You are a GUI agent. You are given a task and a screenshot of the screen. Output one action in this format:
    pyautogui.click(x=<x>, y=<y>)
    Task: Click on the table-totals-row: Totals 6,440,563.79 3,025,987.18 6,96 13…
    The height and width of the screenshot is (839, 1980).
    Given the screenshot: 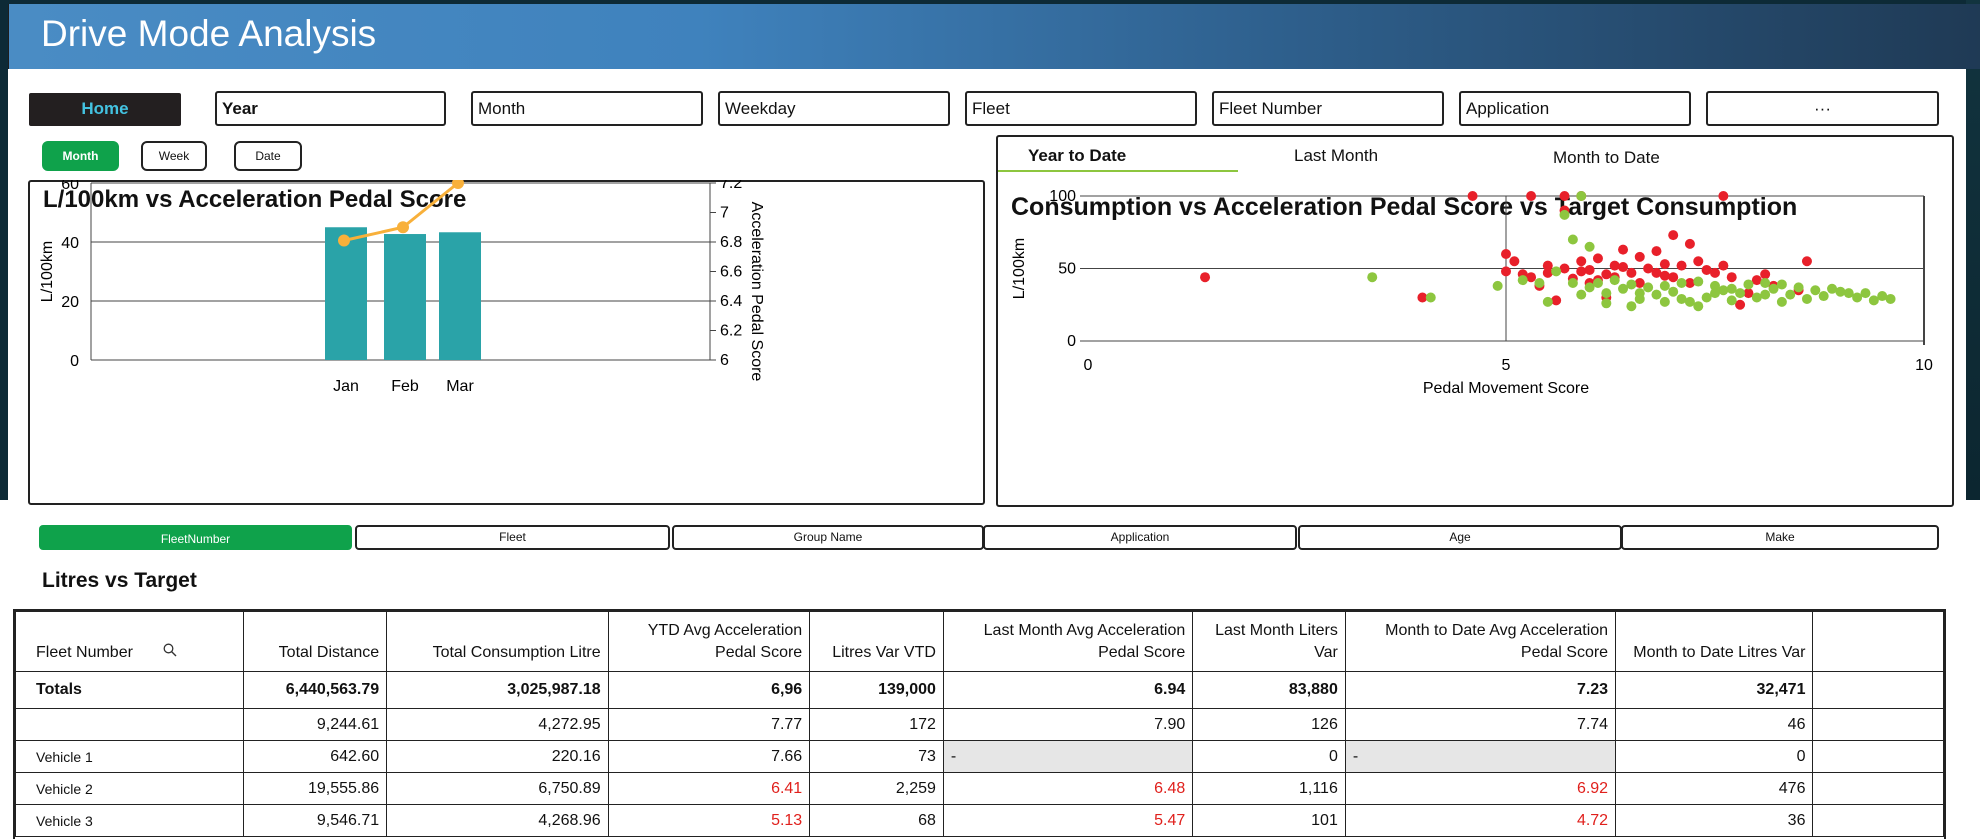 What is the action you would take?
    pyautogui.click(x=979, y=690)
    